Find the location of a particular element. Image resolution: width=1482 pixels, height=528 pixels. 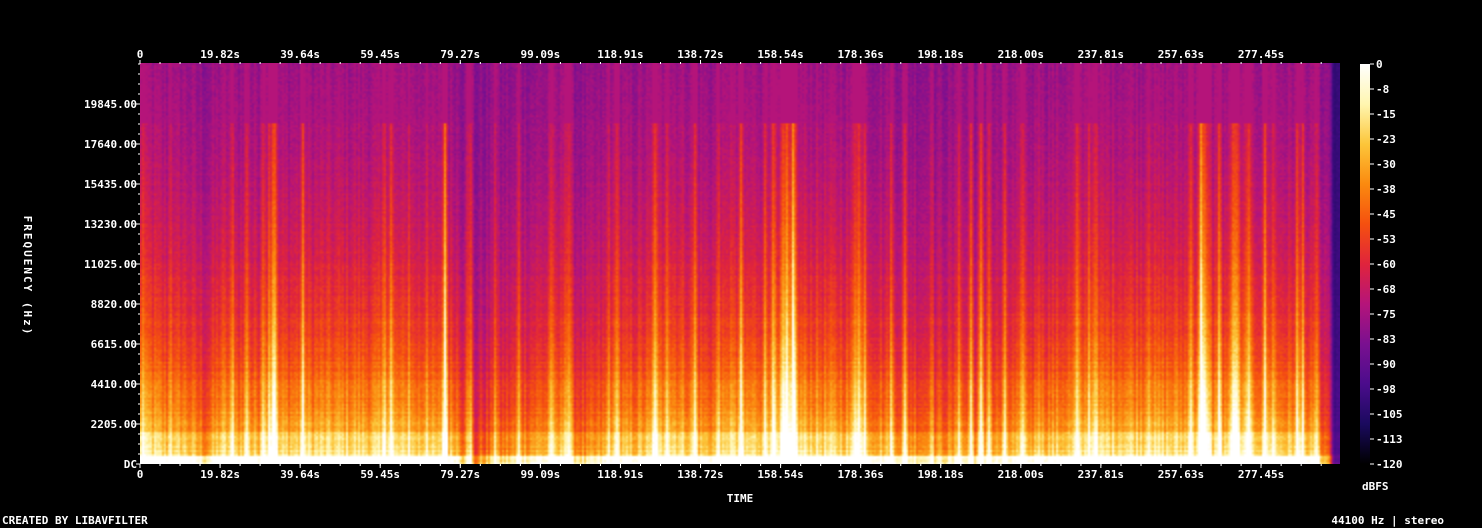

y-axis-label: FREQUENCY (Hz) is located at coordinates (27, 276).